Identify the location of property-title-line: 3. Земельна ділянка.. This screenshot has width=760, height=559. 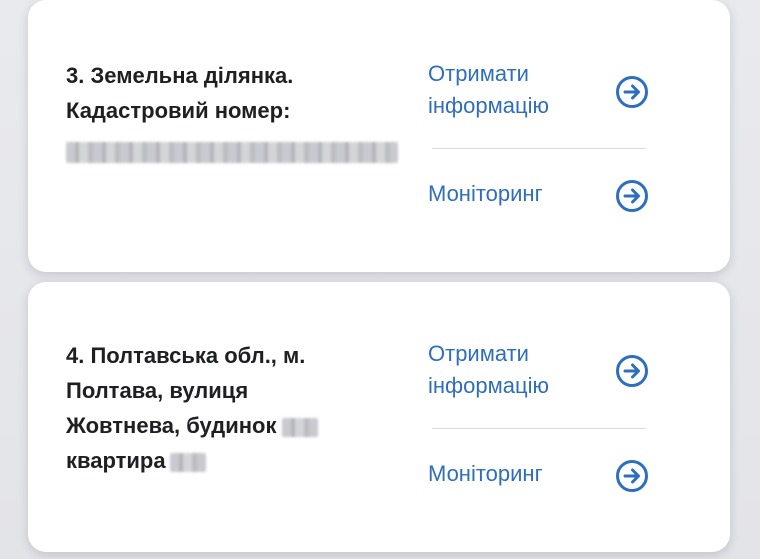
(180, 75).